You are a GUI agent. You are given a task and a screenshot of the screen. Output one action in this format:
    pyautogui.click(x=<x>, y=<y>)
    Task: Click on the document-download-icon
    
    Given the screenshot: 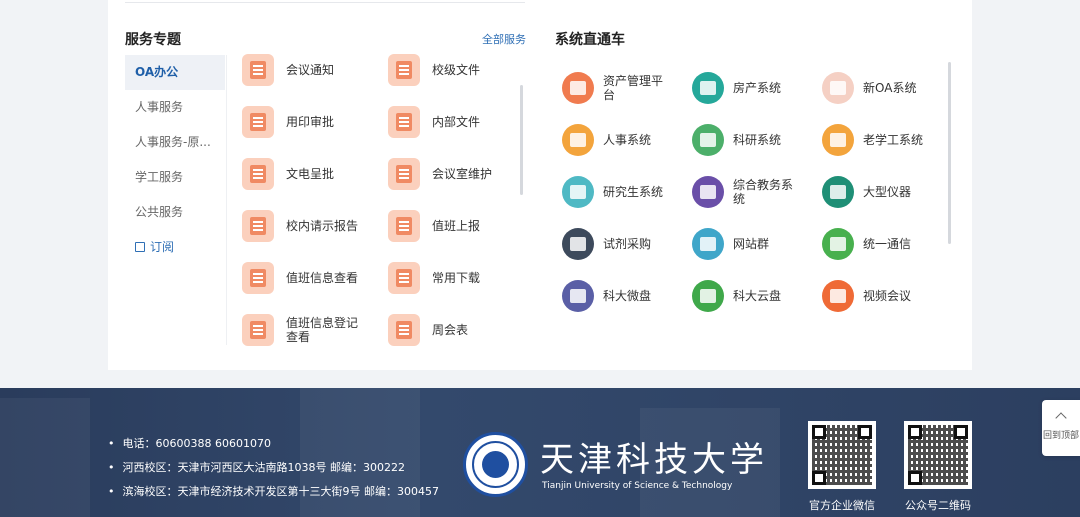 What is the action you would take?
    pyautogui.click(x=258, y=174)
    